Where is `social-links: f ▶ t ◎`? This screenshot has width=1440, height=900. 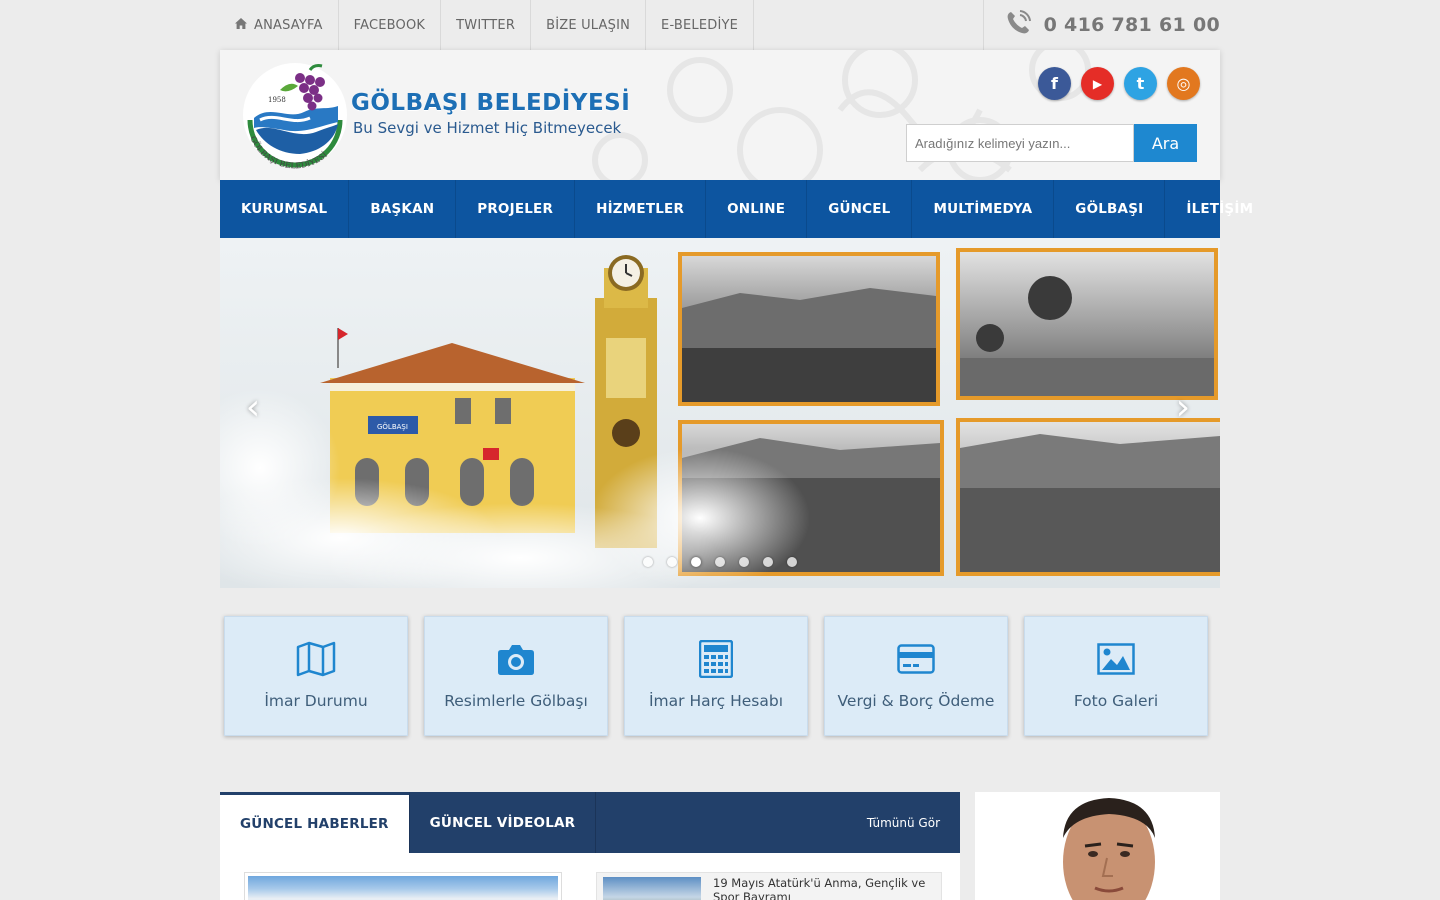 social-links: f ▶ t ◎ is located at coordinates (1119, 83).